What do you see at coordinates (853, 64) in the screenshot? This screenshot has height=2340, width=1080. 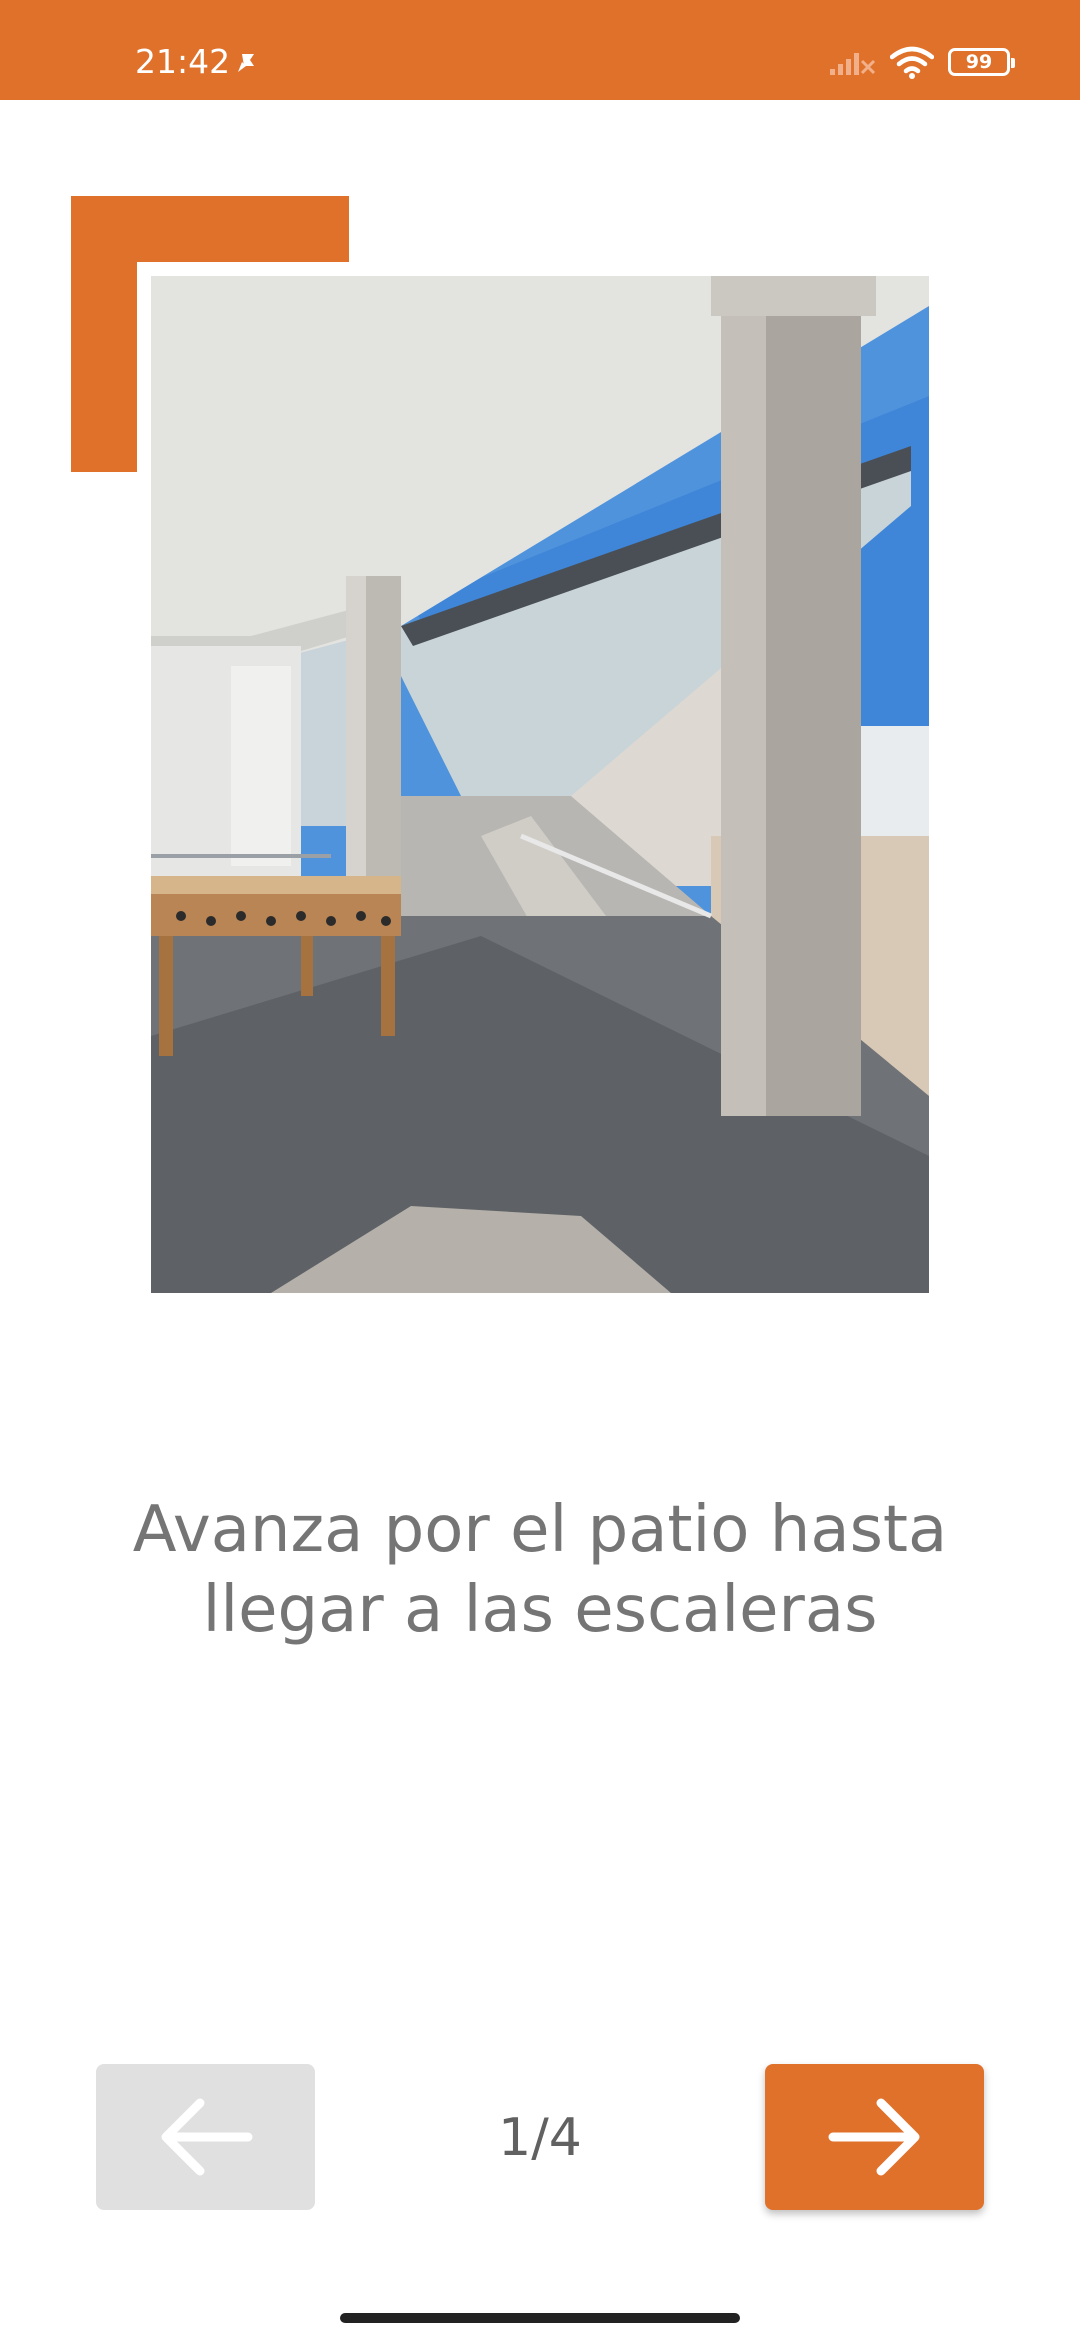 I see `signal-icon` at bounding box center [853, 64].